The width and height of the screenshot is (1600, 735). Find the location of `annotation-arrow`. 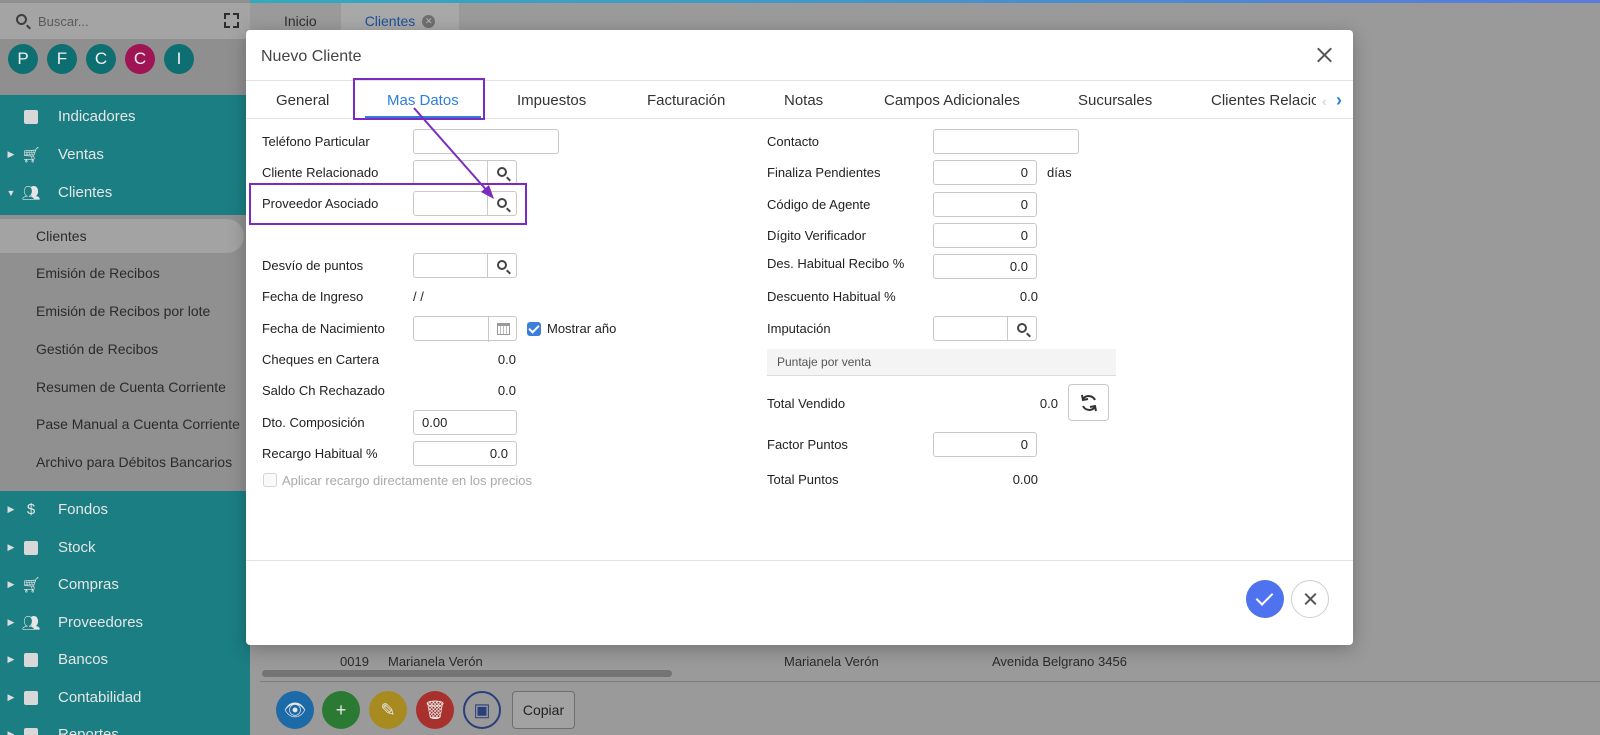

annotation-arrow is located at coordinates (453, 153).